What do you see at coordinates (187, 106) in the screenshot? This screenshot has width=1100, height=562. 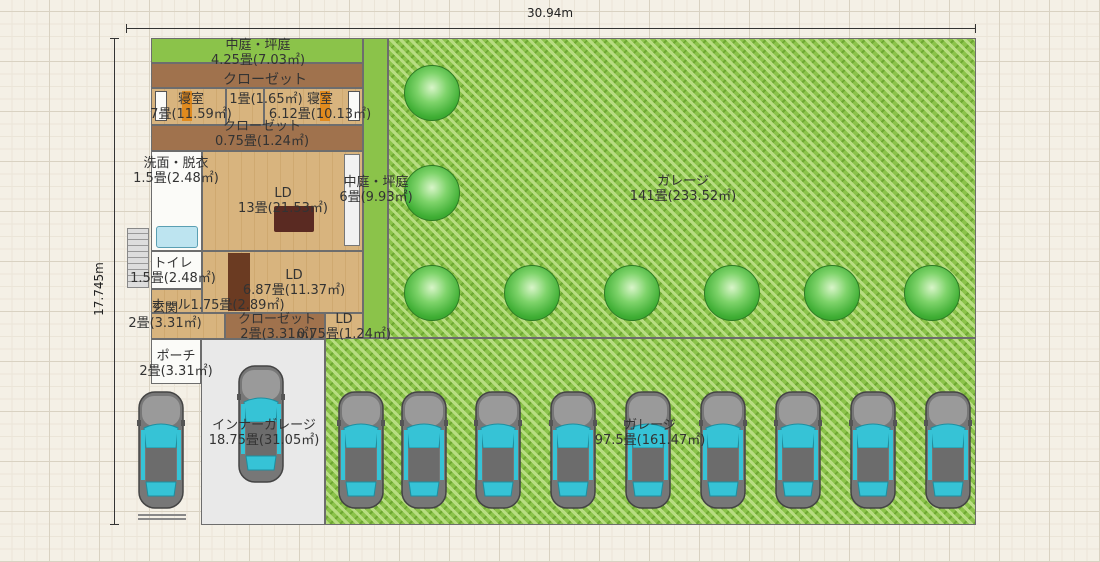 I see `bed-left-pillow-icon` at bounding box center [187, 106].